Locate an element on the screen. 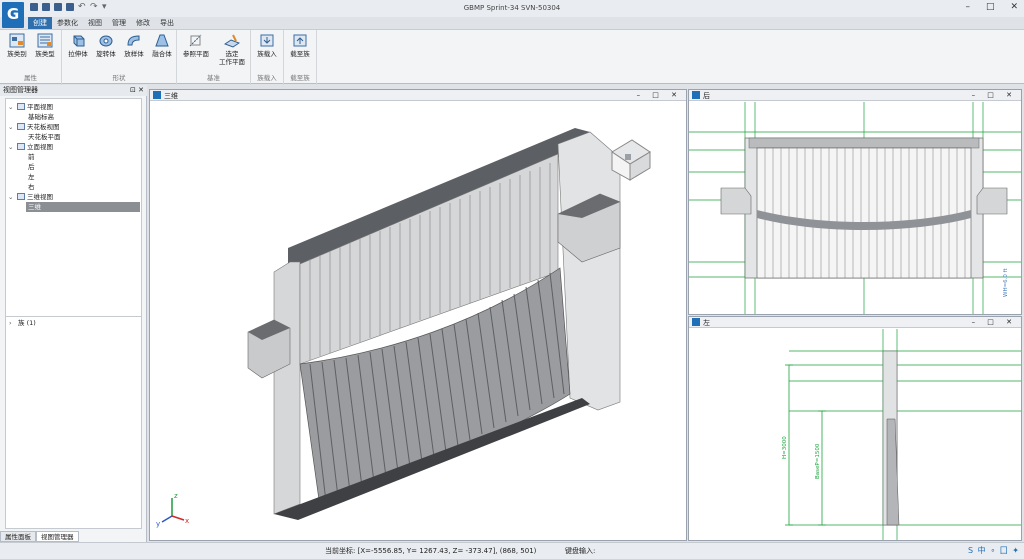  tree-item-base-level: 基础标高 is located at coordinates (41, 117).